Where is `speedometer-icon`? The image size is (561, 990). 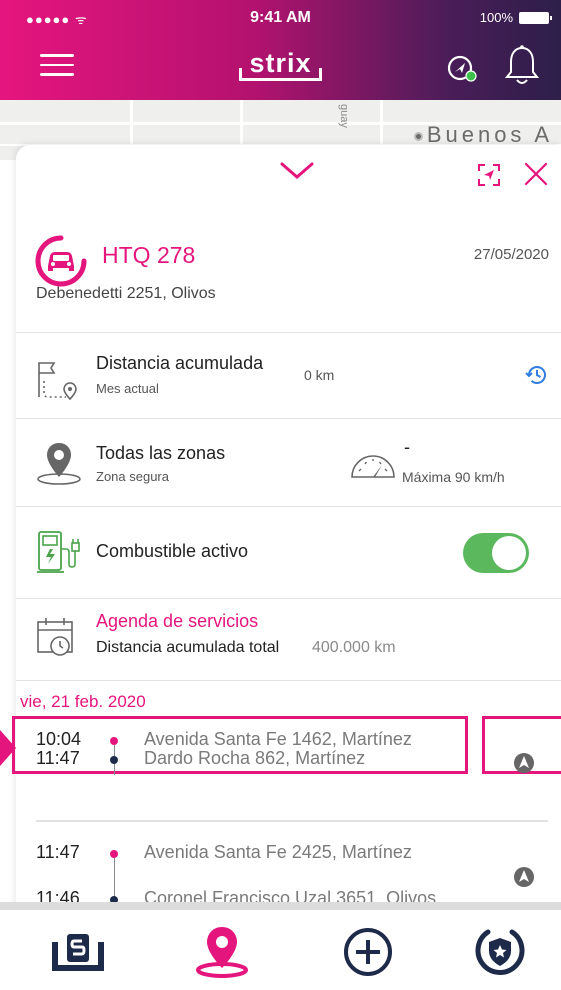 speedometer-icon is located at coordinates (373, 467).